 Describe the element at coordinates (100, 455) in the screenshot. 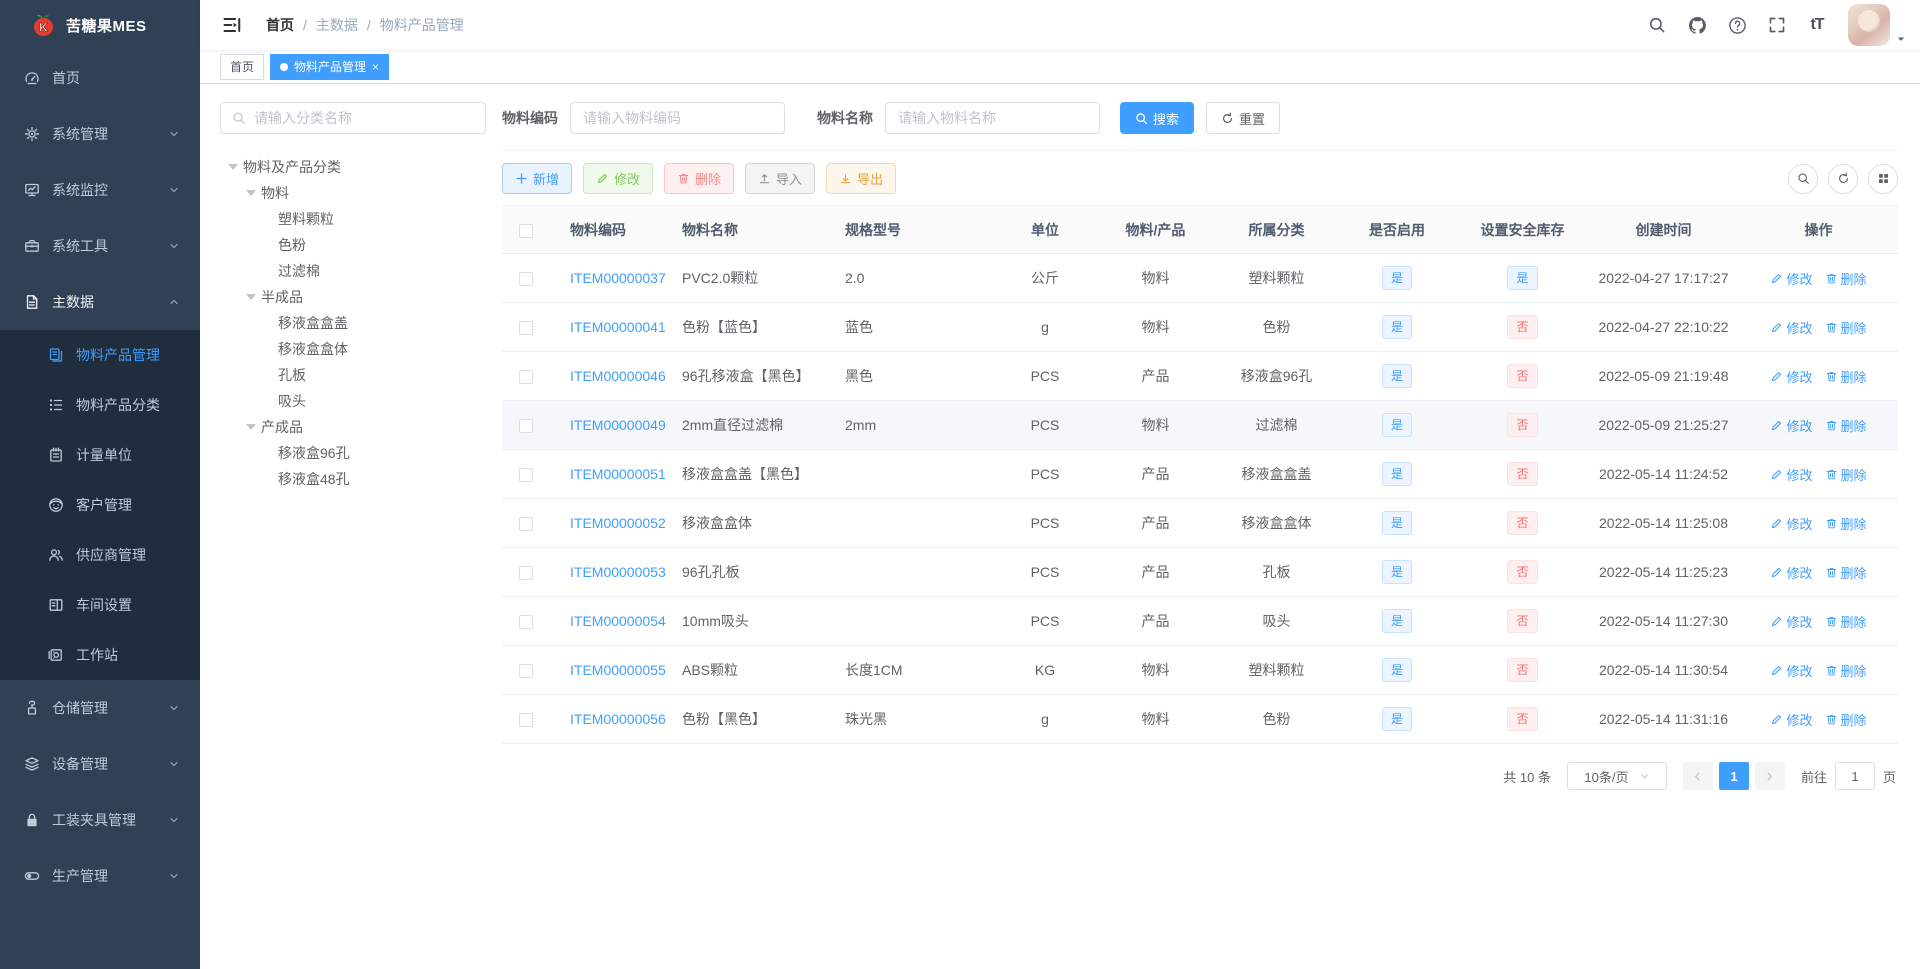

I see `sidebar-item-measure-unit: 计量单位` at that location.